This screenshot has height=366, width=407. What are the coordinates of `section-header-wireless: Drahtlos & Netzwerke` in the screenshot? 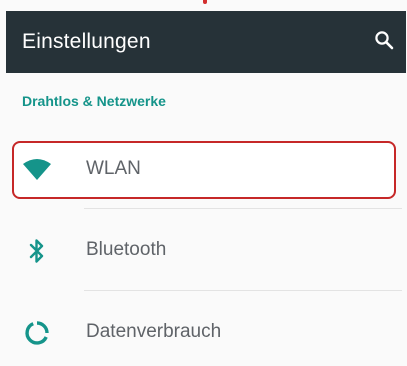 It's located at (94, 101).